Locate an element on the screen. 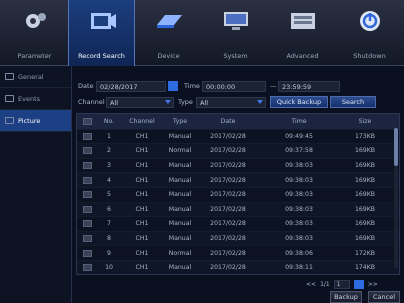  date-label: Date is located at coordinates (86, 86).